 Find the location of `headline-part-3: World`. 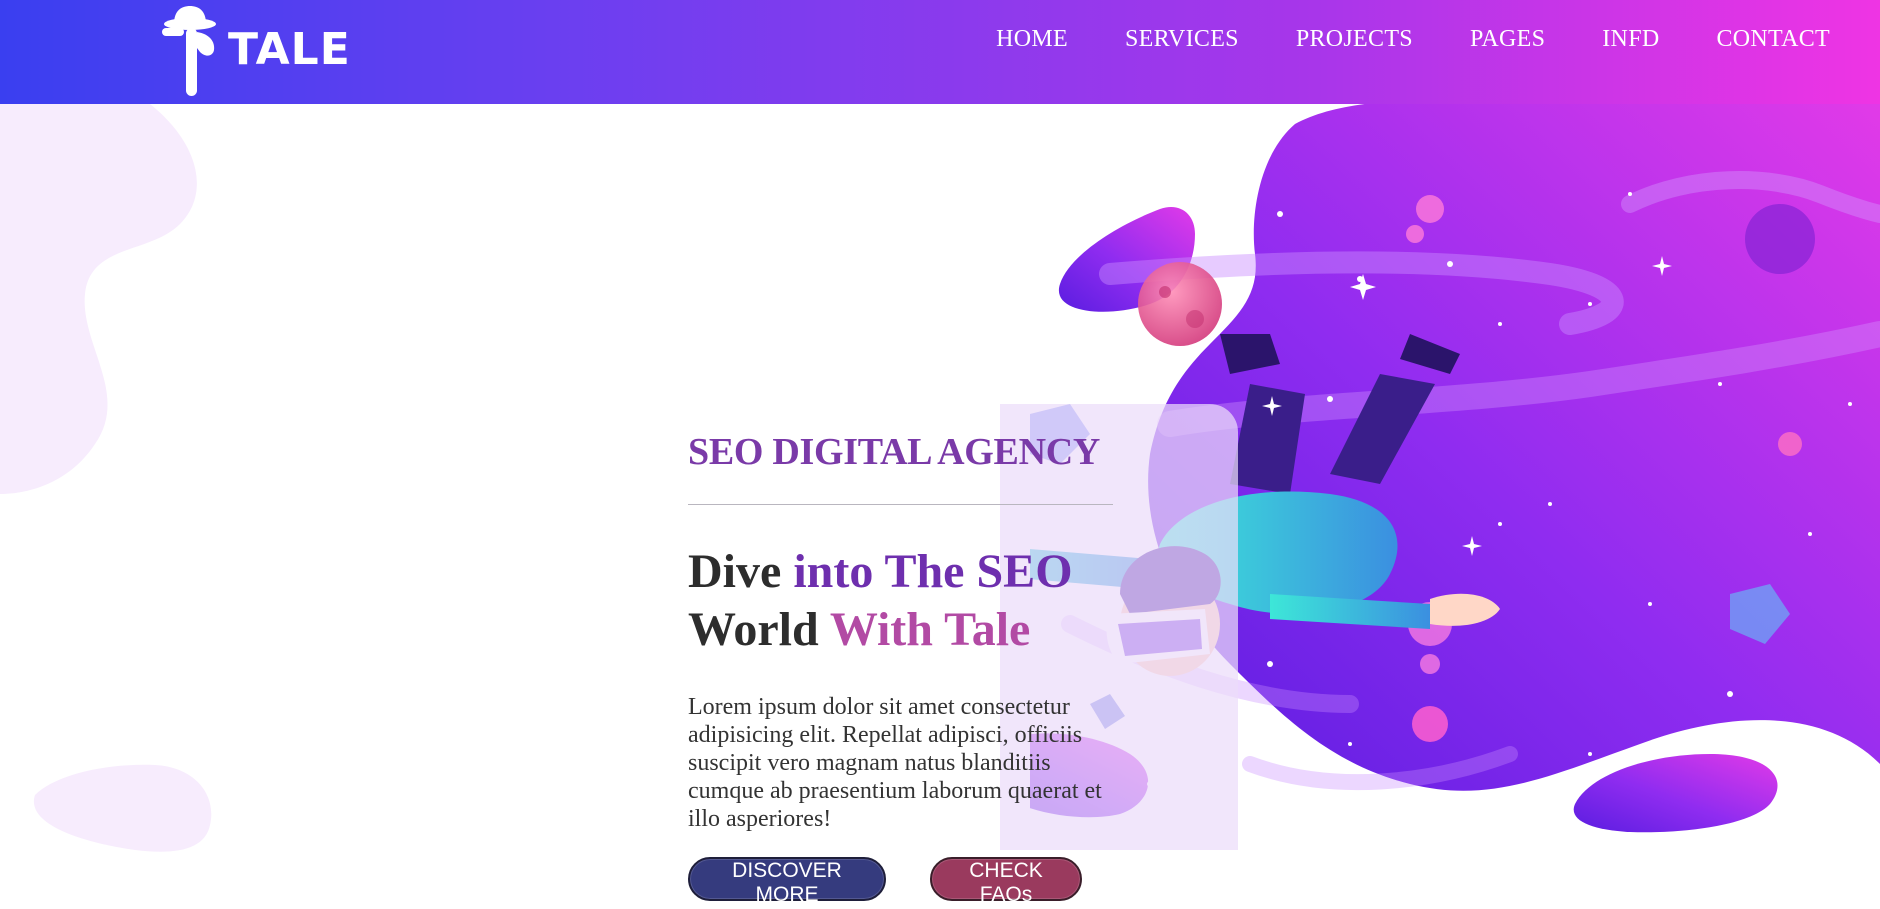

headline-part-3: World is located at coordinates (759, 629).